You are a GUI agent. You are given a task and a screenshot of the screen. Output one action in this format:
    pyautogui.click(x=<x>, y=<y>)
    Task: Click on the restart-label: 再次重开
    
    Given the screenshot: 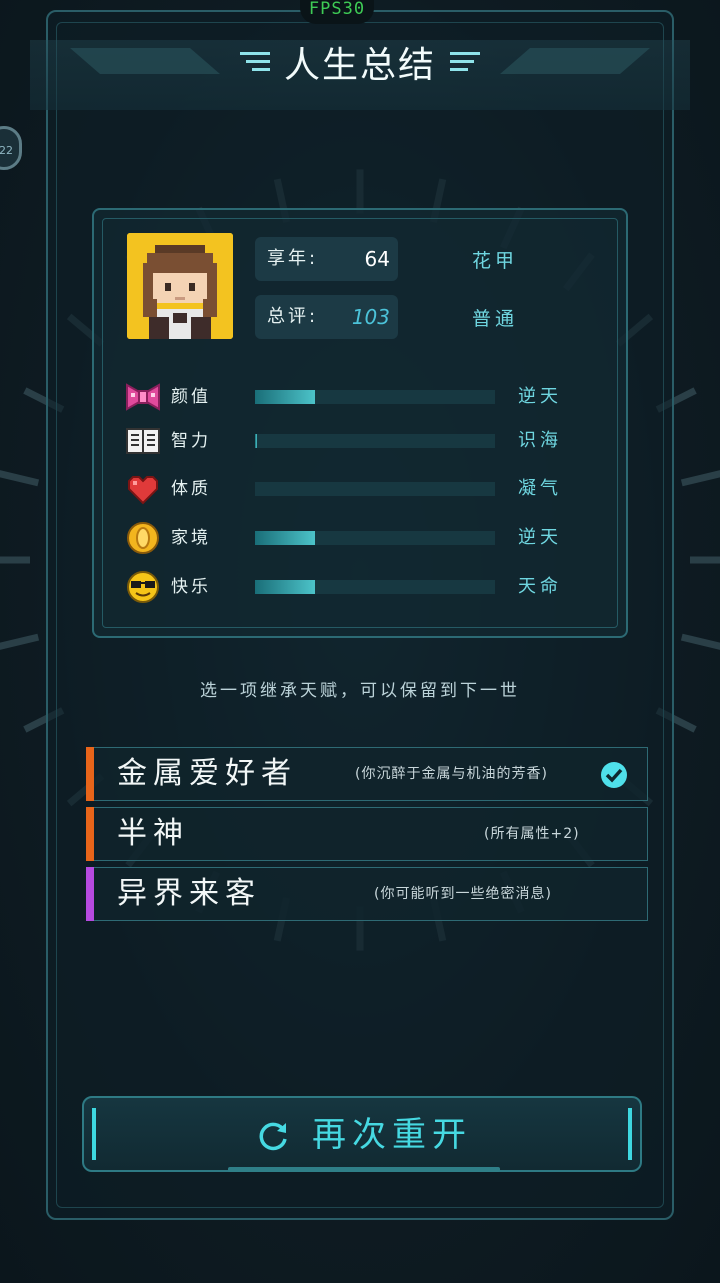 What is the action you would take?
    pyautogui.click(x=392, y=1135)
    